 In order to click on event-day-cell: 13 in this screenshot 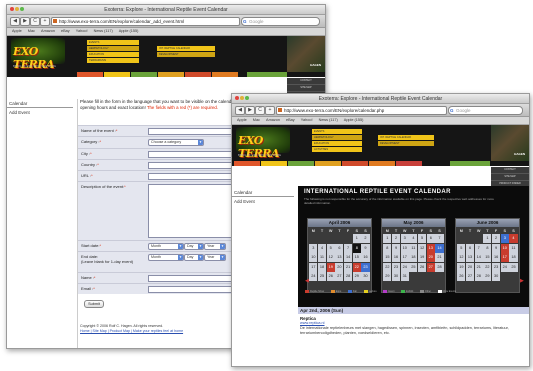, I will do `click(430, 248)`.